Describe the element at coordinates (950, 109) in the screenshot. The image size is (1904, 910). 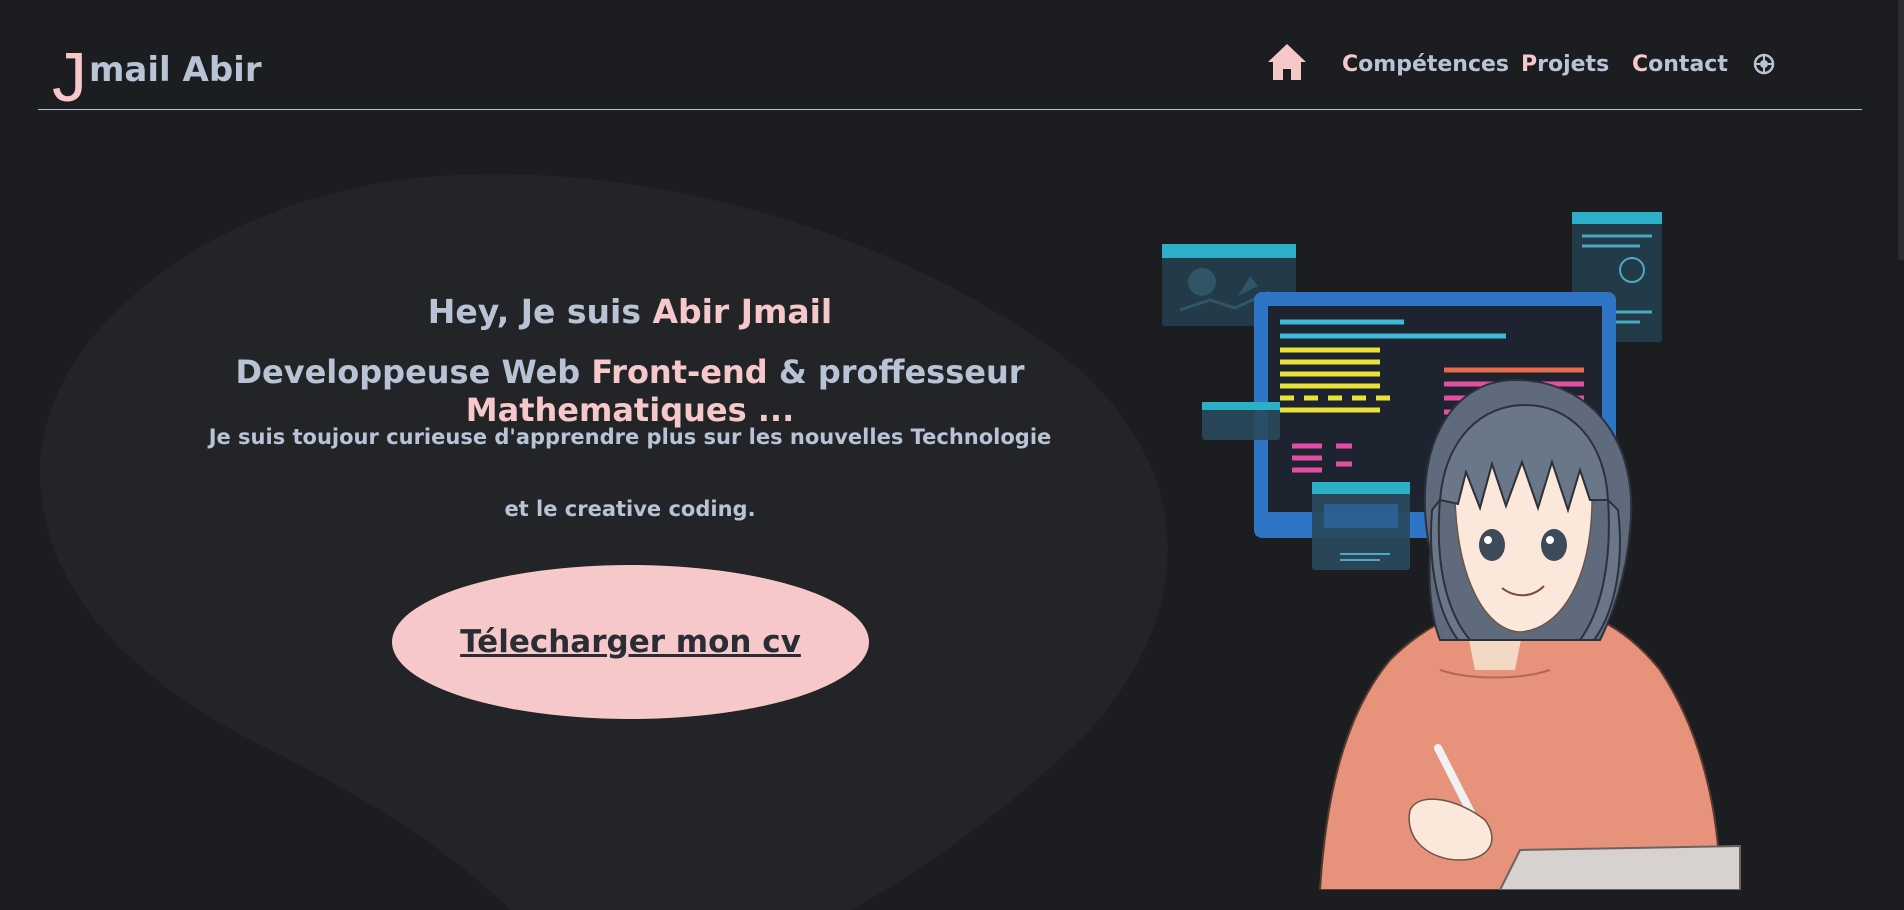
I see `header-divider` at that location.